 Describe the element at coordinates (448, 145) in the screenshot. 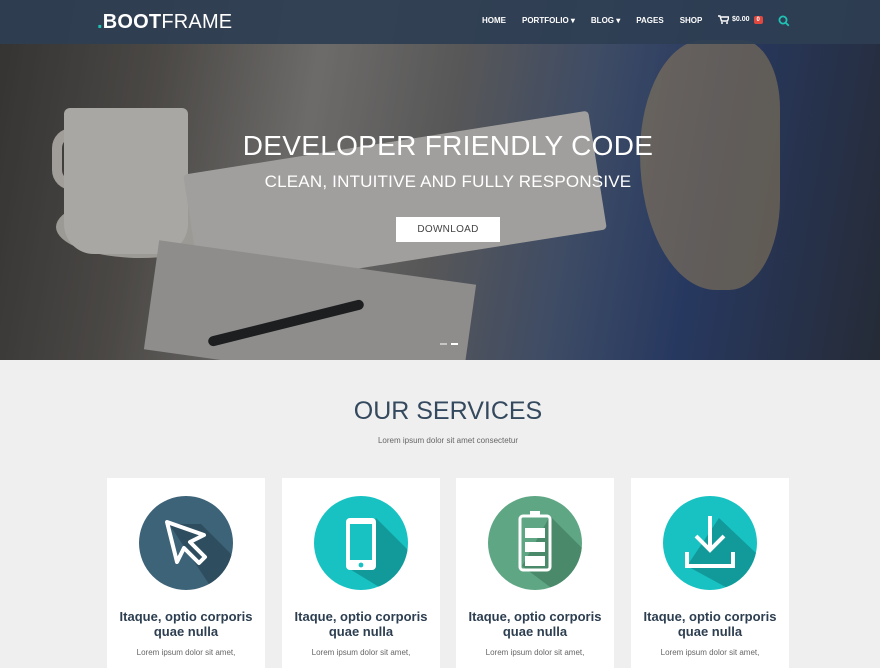

I see `hero-title: DEVELOPER FRIENDLY CODE` at that location.